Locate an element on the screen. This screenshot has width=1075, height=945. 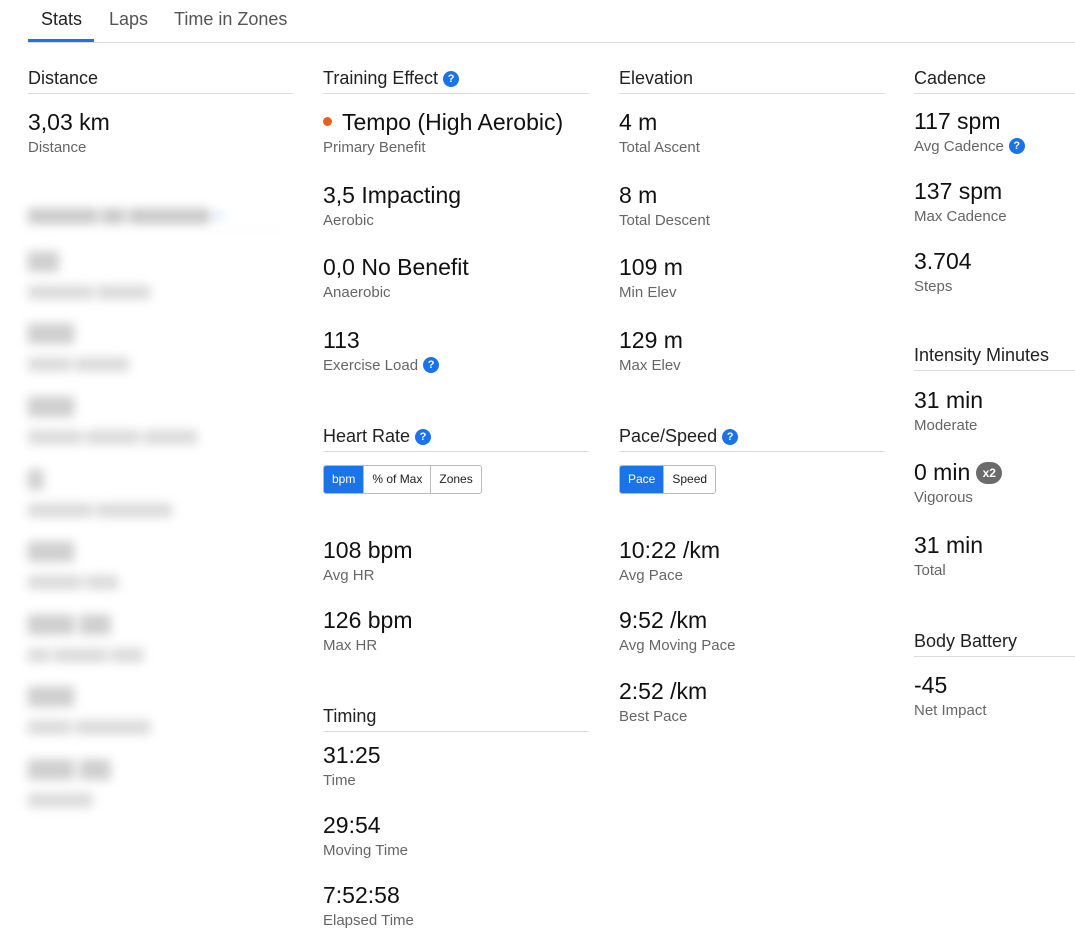
toggle-speed: Speed is located at coordinates (689, 479).